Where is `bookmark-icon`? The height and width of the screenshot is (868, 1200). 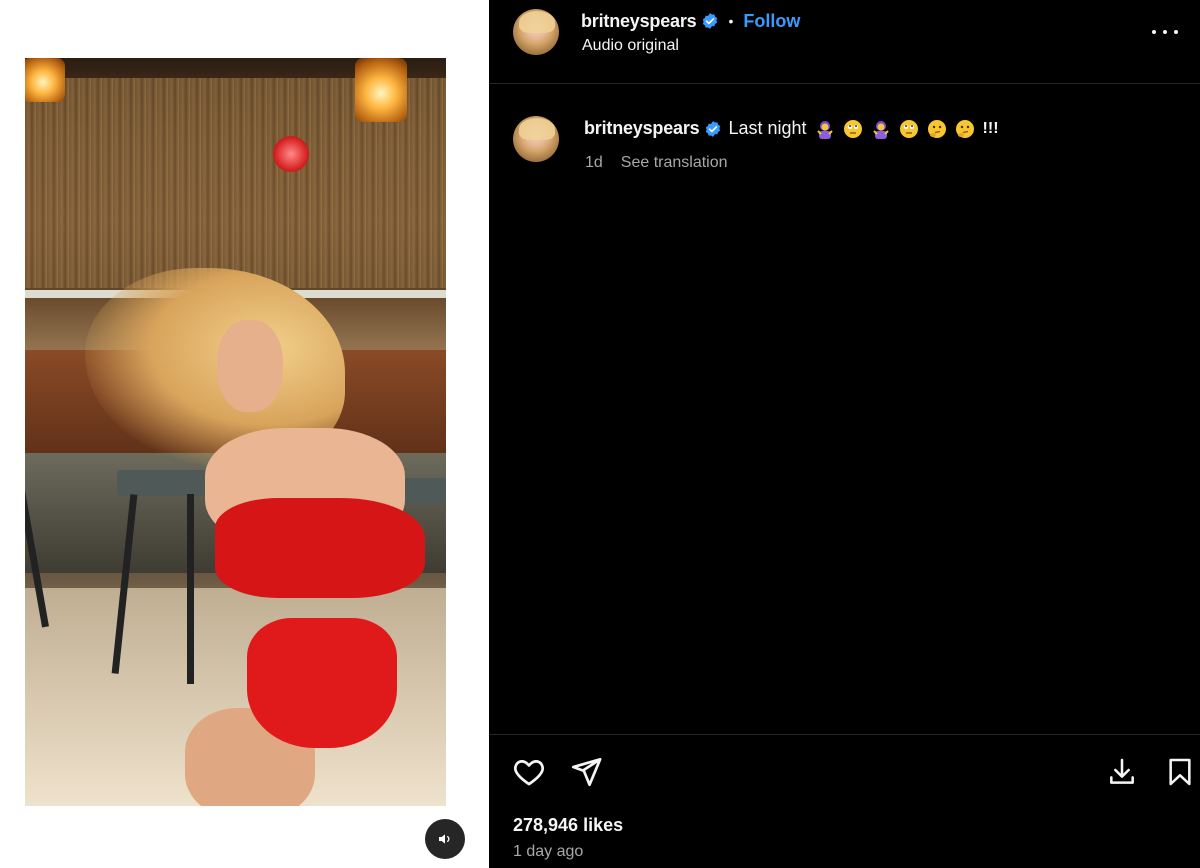
bookmark-icon is located at coordinates (1180, 772).